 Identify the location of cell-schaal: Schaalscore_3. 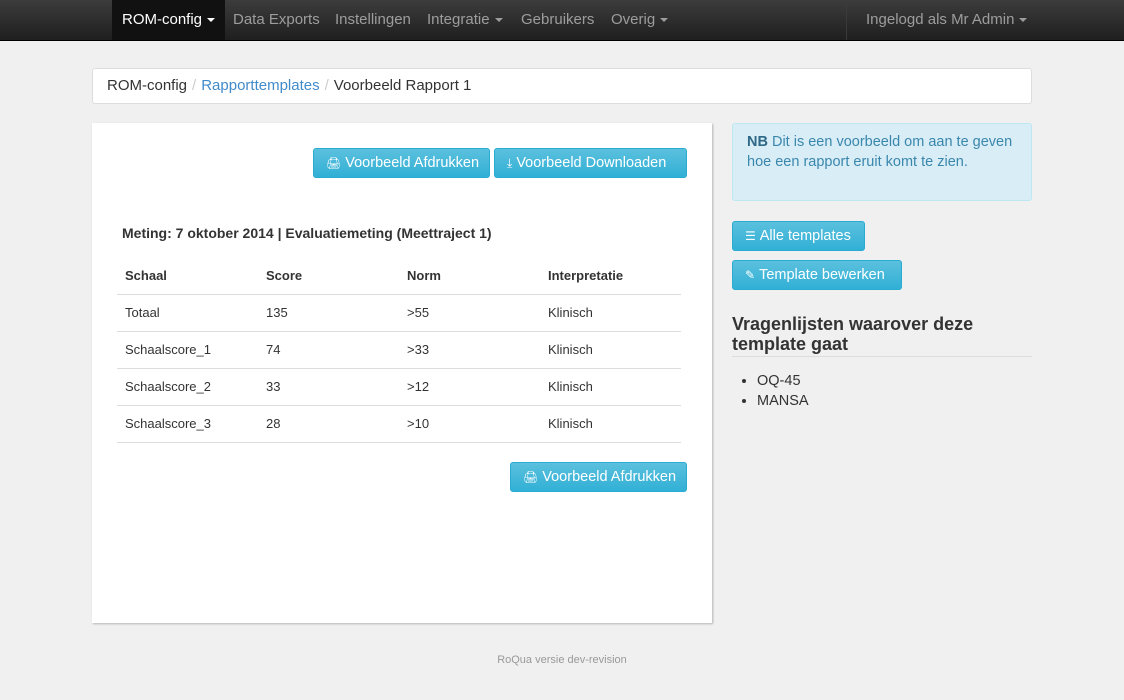
(187, 424).